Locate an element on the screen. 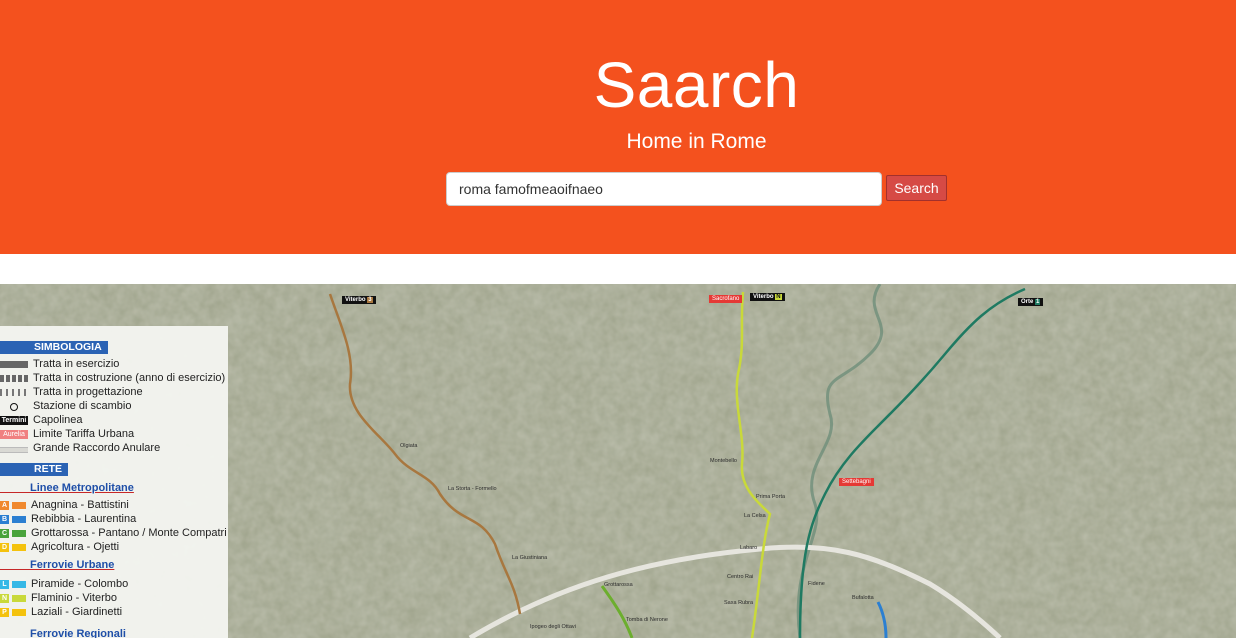 This screenshot has height=638, width=1236. place-label: Tomba di Nerone is located at coordinates (647, 620).